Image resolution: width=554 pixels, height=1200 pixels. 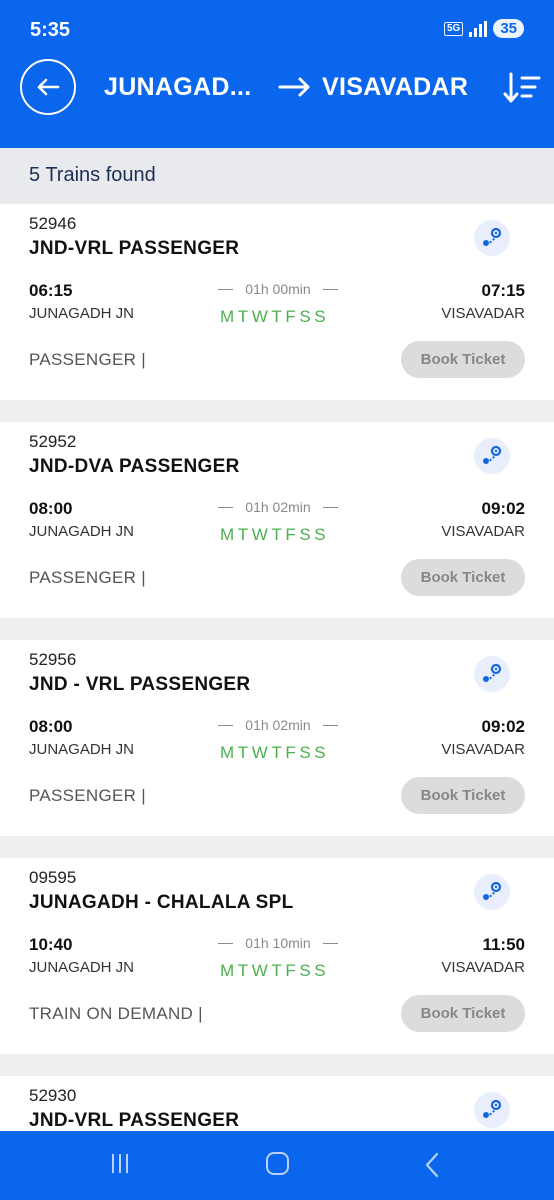 What do you see at coordinates (294, 87) in the screenshot?
I see `route-arrow-icon` at bounding box center [294, 87].